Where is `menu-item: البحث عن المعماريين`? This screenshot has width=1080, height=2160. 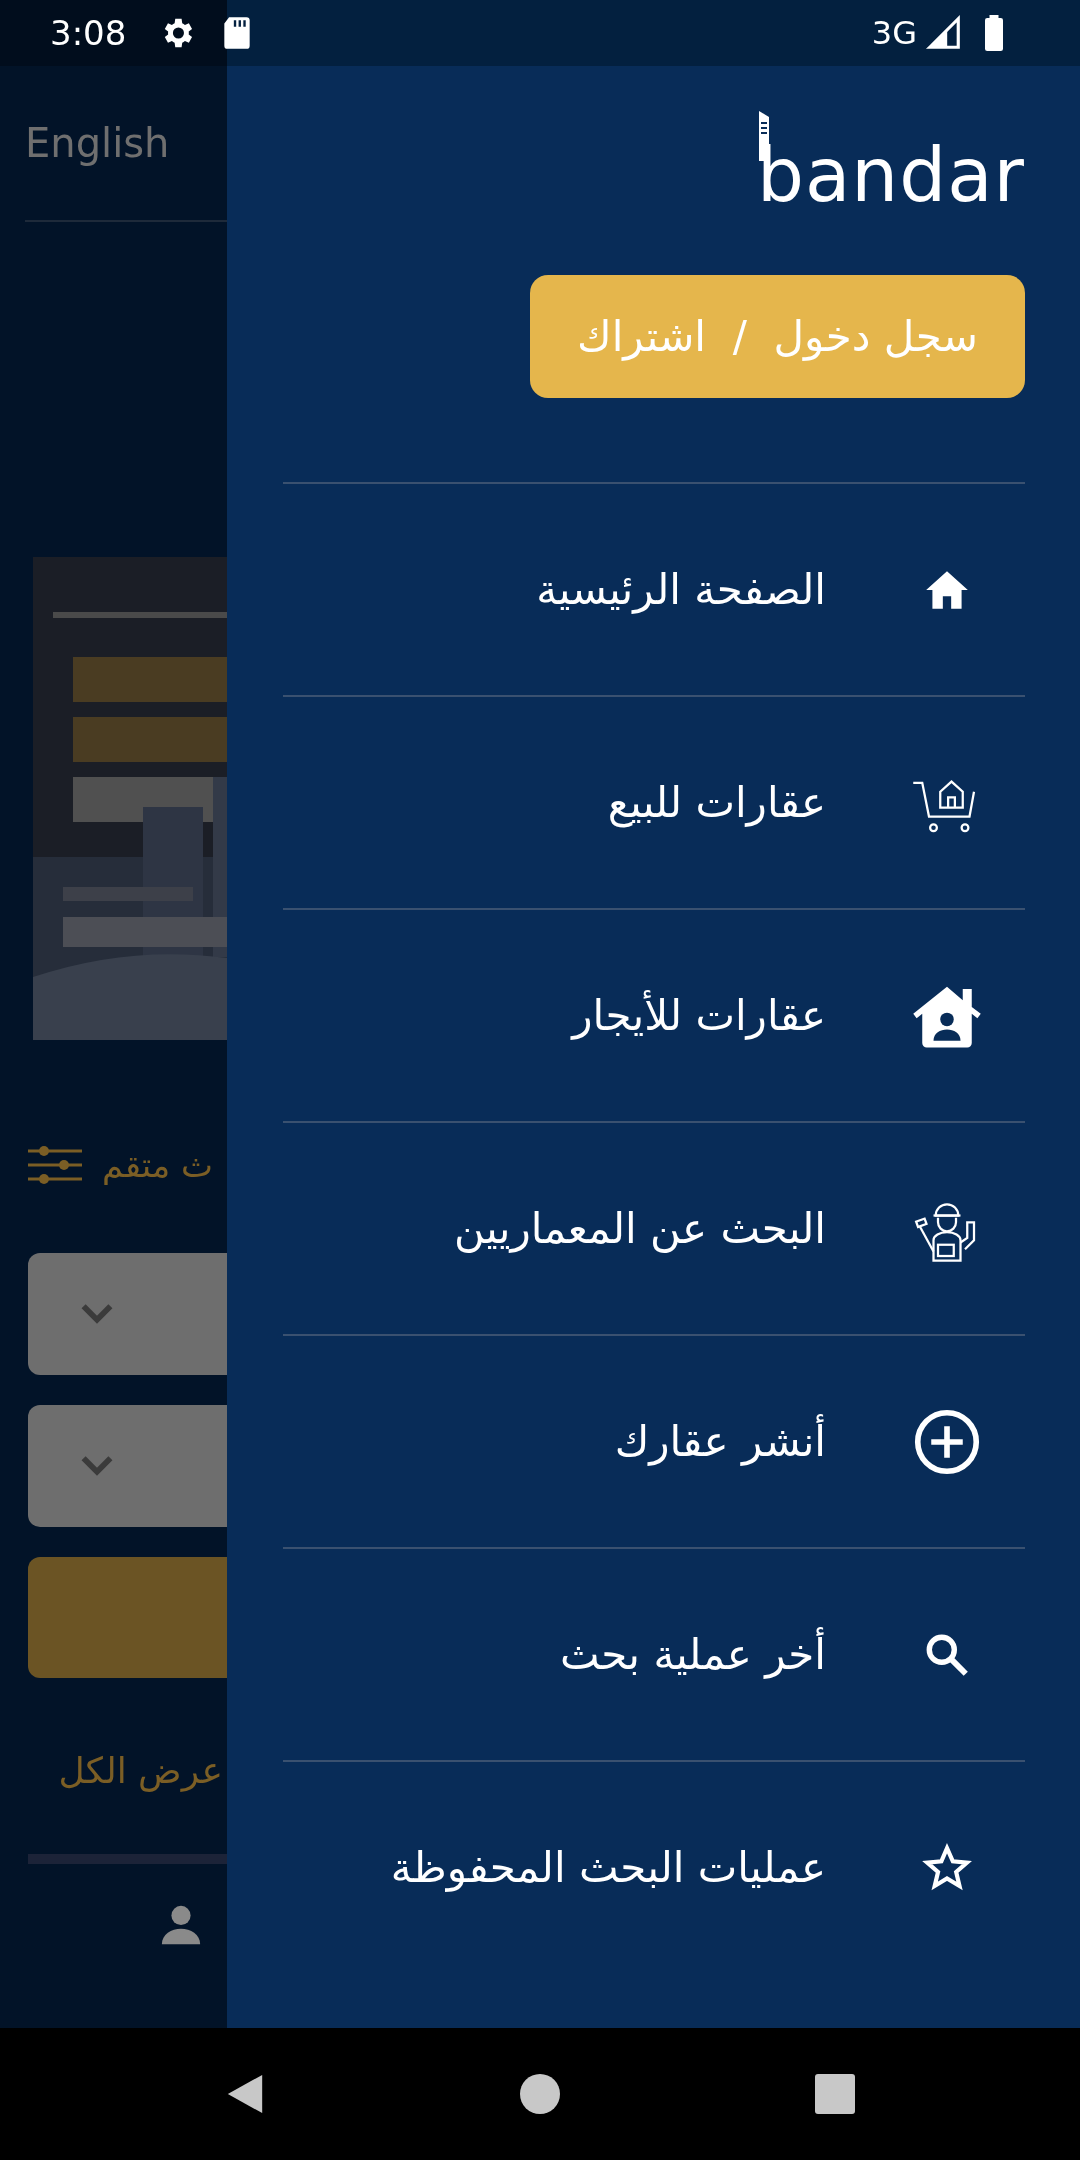 menu-item: البحث عن المعماريين is located at coordinates (654, 1227).